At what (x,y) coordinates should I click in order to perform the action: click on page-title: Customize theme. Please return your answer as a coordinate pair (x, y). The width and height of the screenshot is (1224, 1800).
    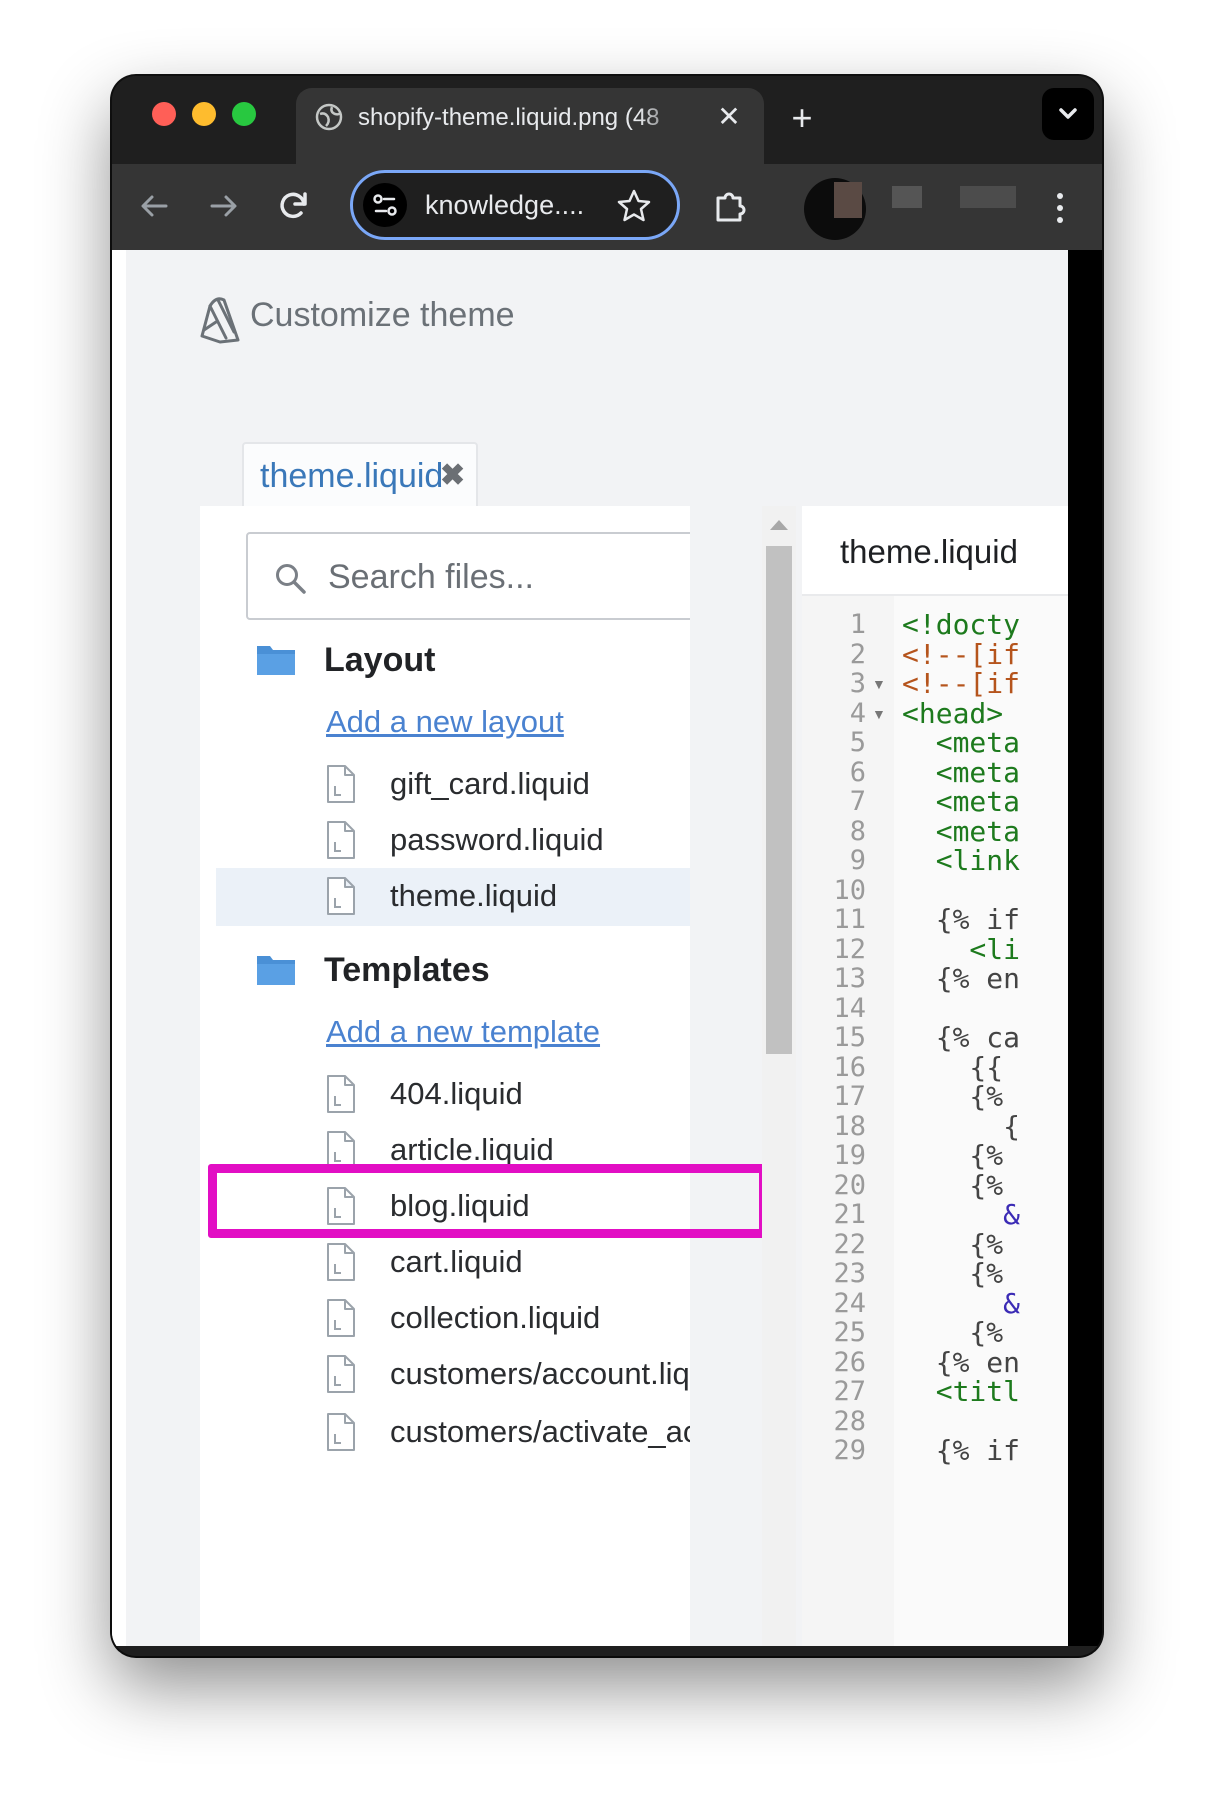
    Looking at the image, I should click on (382, 315).